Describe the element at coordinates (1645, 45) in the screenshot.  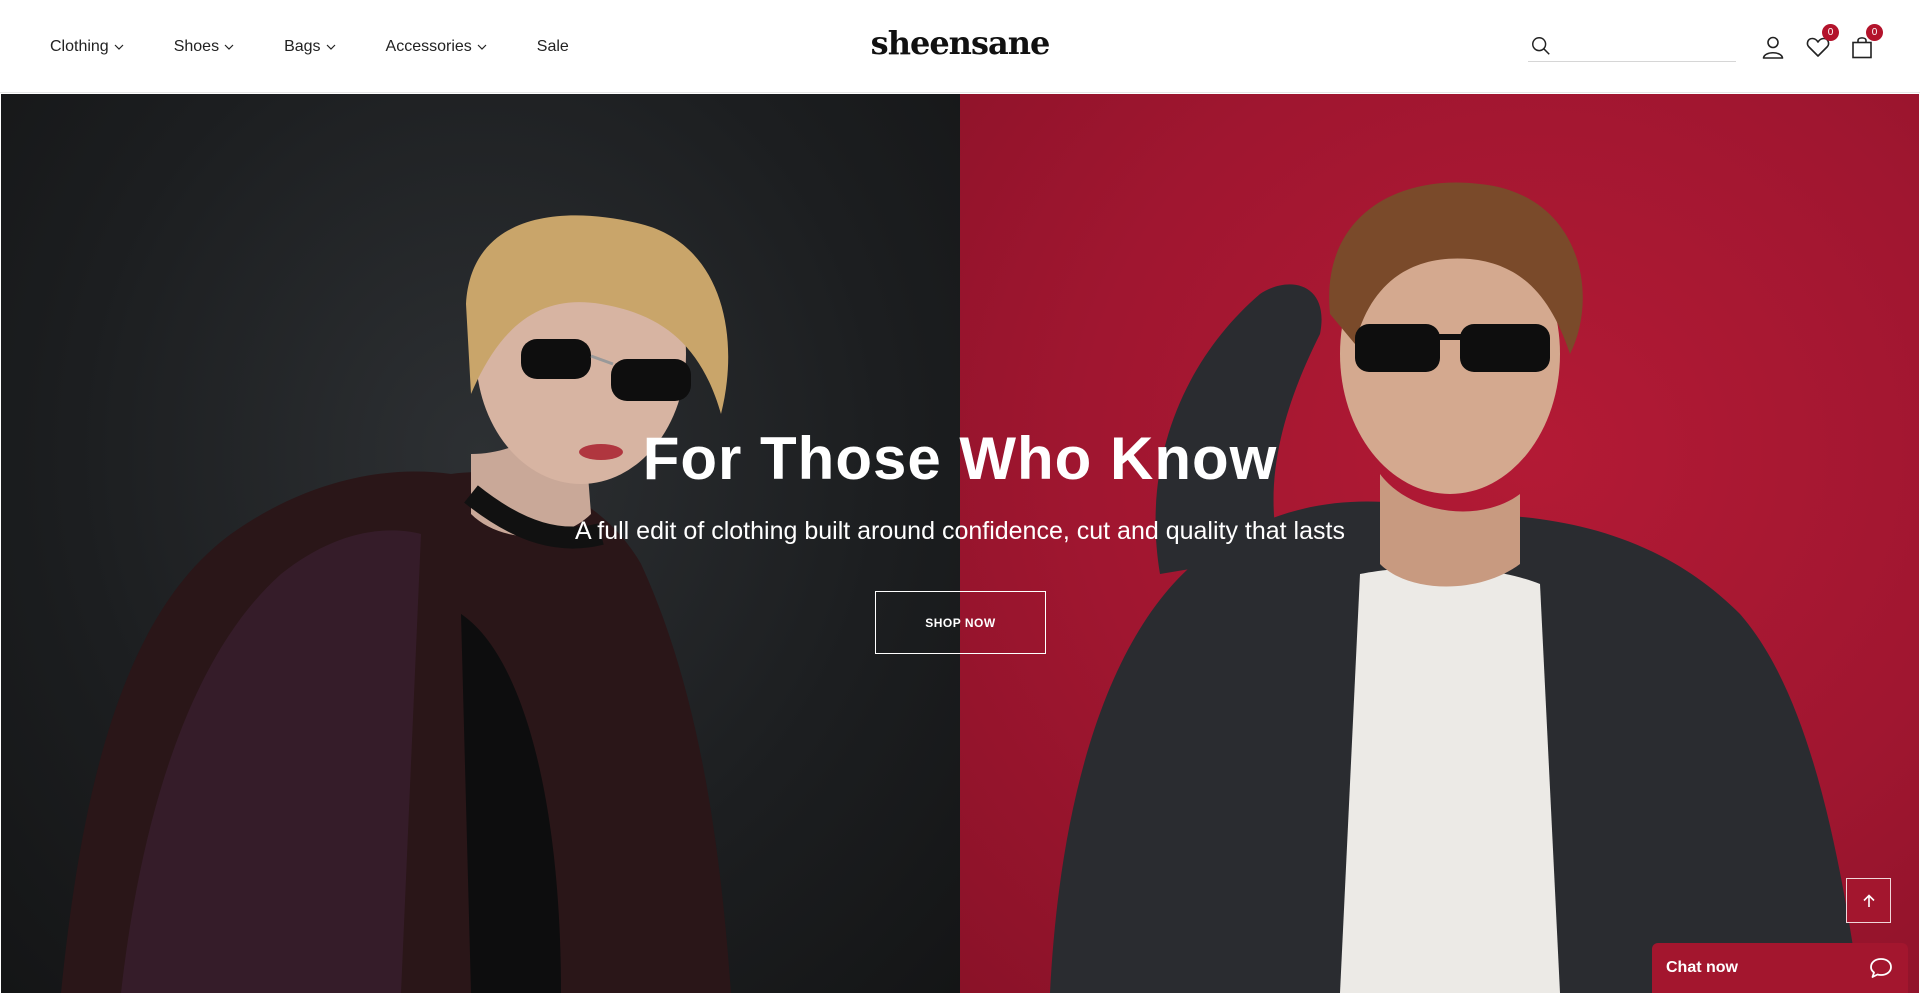
I see `search-input` at that location.